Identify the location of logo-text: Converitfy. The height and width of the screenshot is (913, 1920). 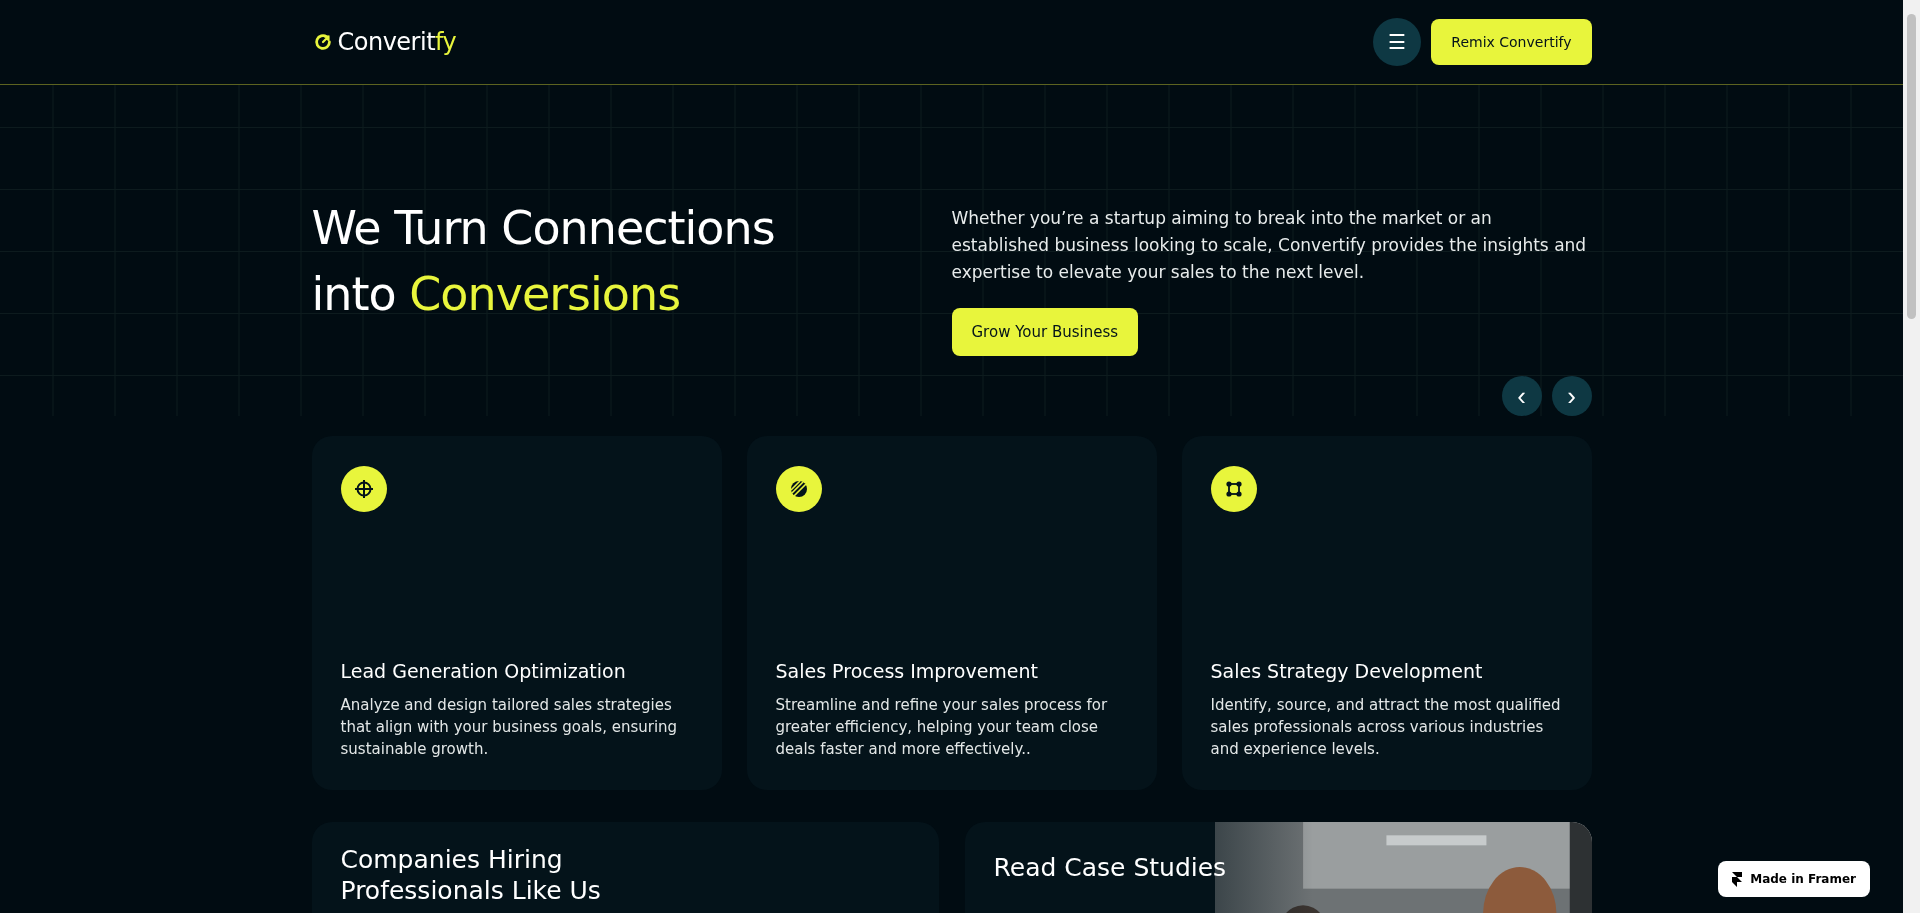
(397, 42).